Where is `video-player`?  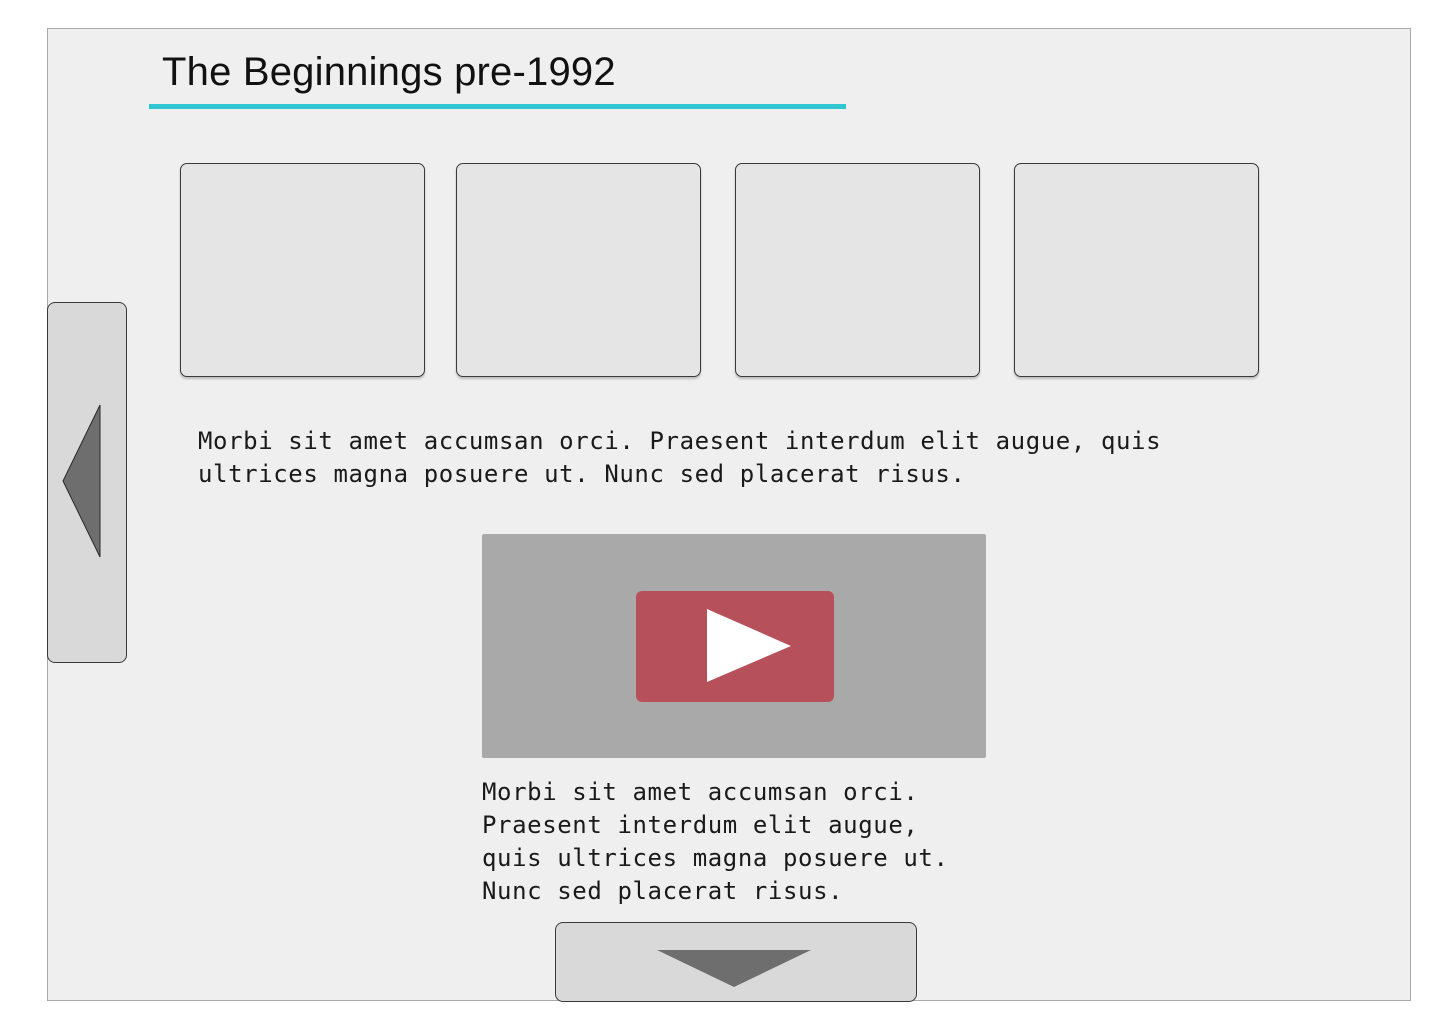 video-player is located at coordinates (734, 646).